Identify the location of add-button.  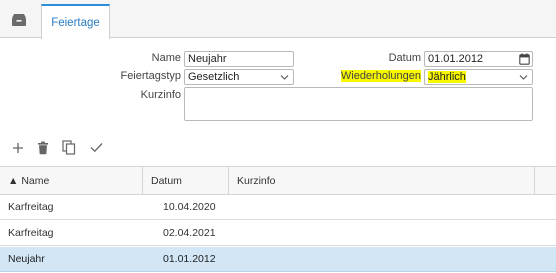
(18, 149).